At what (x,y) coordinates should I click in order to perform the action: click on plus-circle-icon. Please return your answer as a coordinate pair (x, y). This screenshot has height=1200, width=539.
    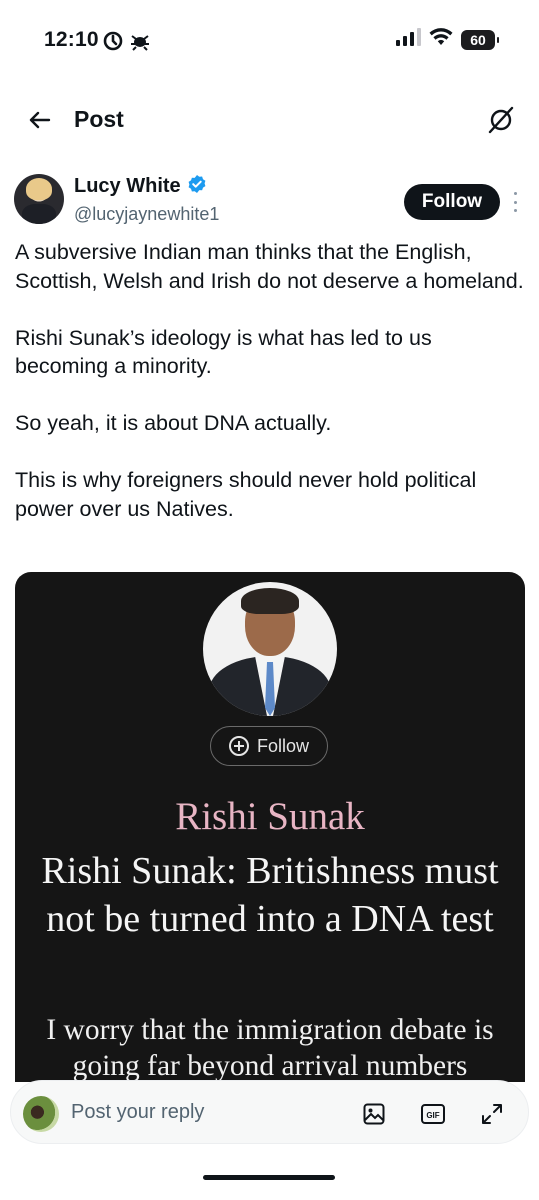
    Looking at the image, I should click on (238, 746).